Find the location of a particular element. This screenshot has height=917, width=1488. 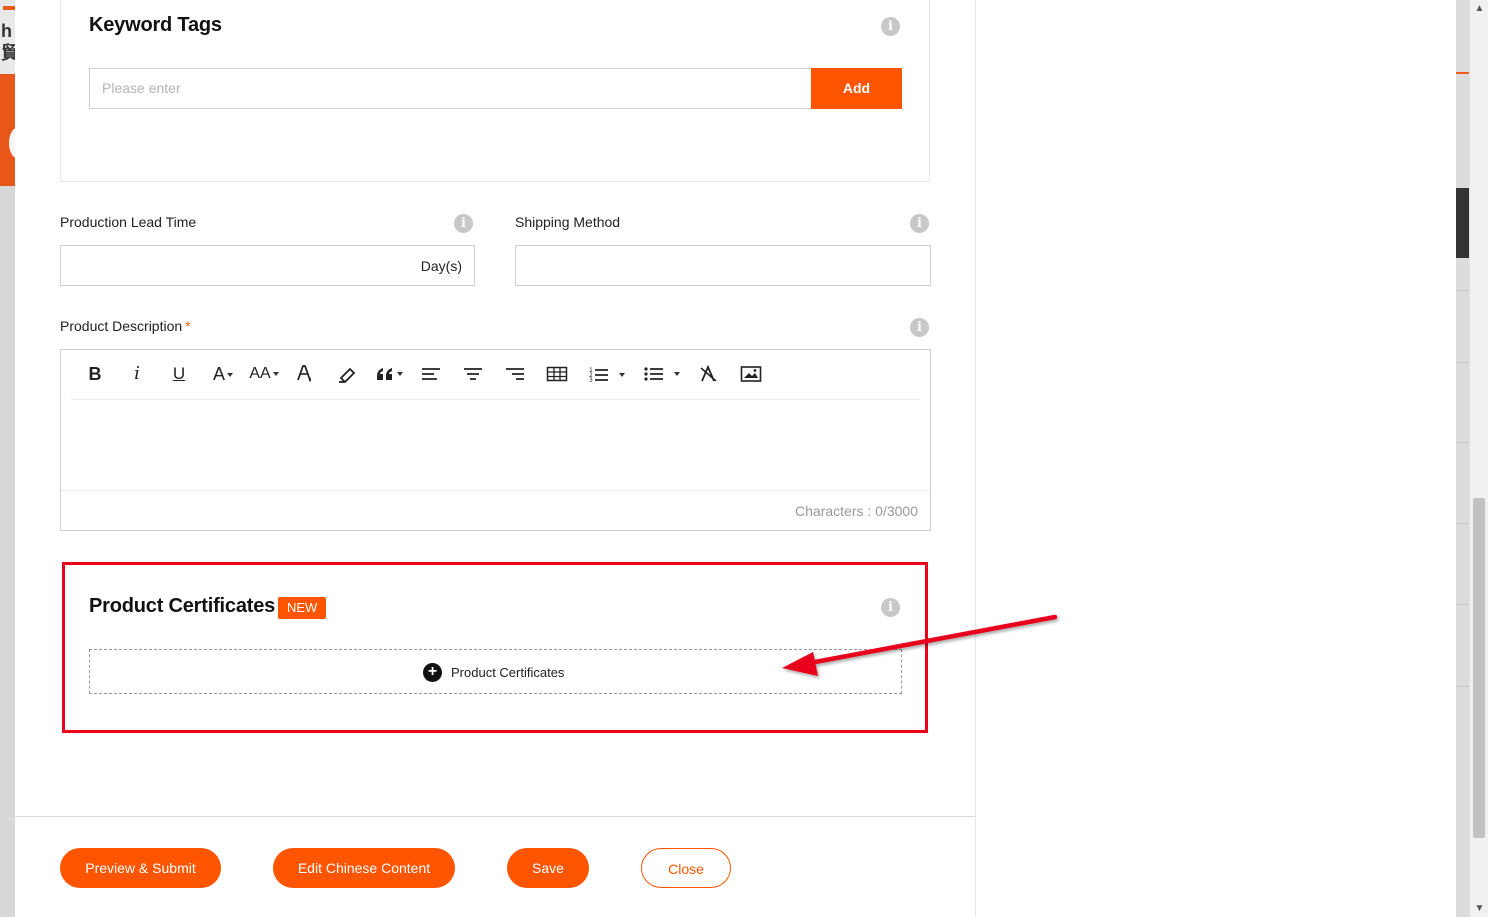

shipping-method-input is located at coordinates (723, 265).